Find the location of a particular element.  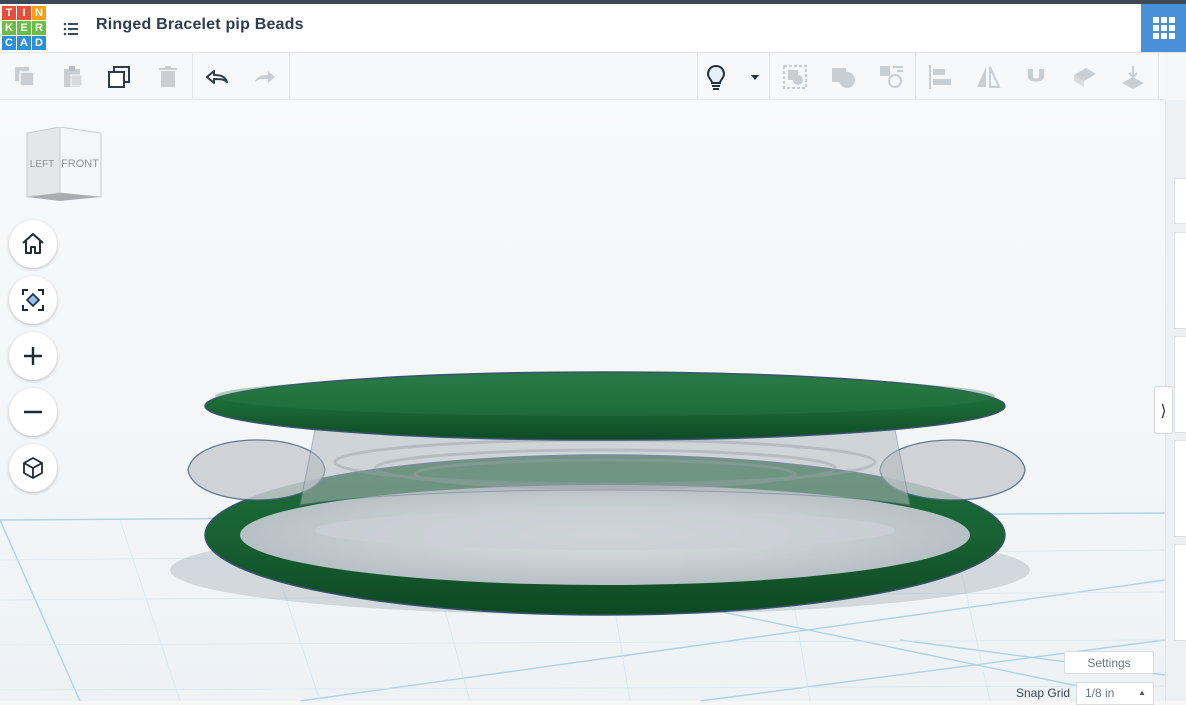

snap-grid-value: 1/8 in is located at coordinates (1100, 693).